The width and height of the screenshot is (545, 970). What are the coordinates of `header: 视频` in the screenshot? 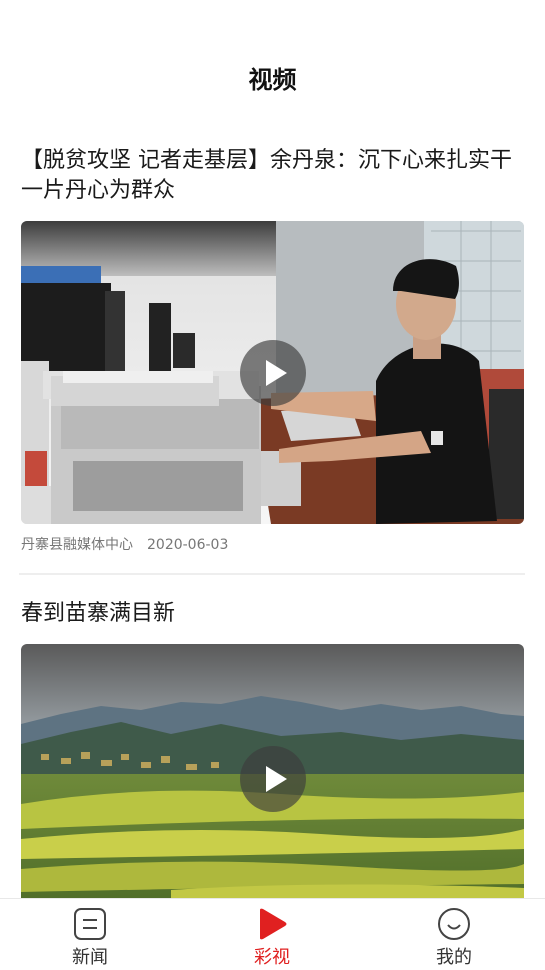 It's located at (272, 59).